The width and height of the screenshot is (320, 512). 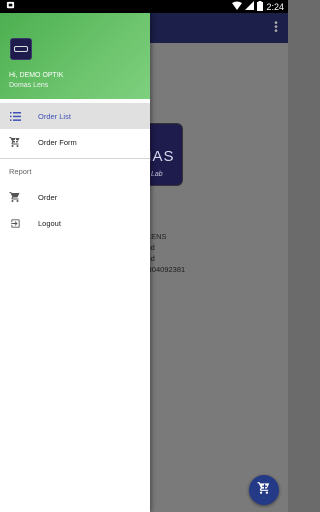 I want to click on signal-icon, so click(x=250, y=6).